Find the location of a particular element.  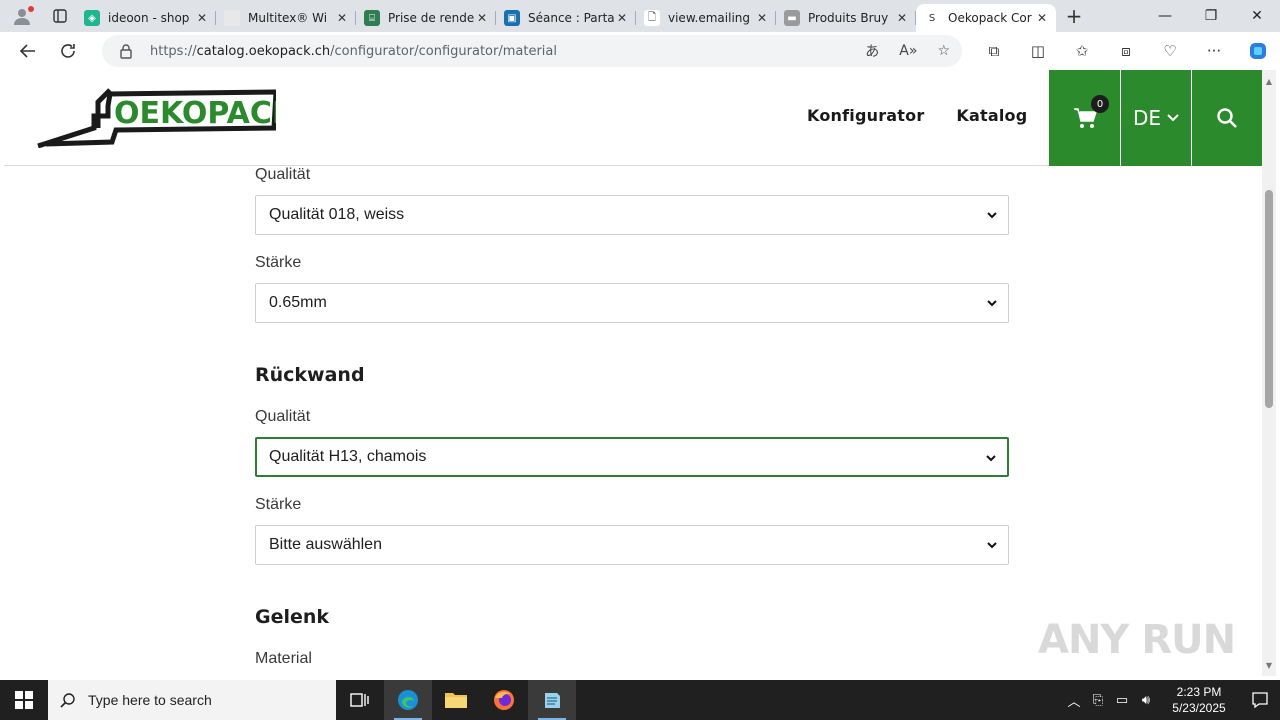

oekopack-logo: OEKOPACK is located at coordinates (166, 118).